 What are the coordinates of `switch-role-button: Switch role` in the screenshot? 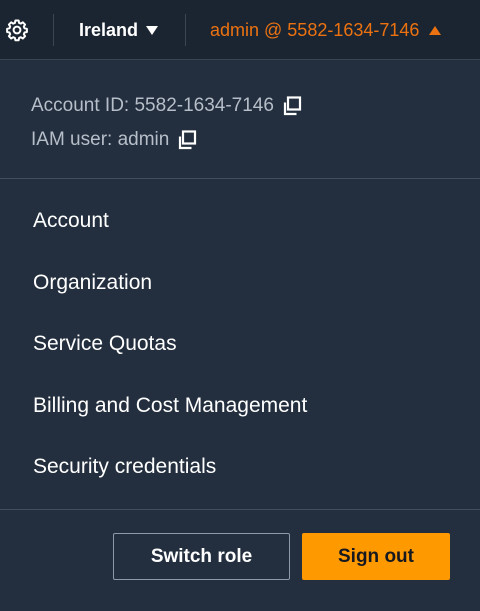 It's located at (201, 556).